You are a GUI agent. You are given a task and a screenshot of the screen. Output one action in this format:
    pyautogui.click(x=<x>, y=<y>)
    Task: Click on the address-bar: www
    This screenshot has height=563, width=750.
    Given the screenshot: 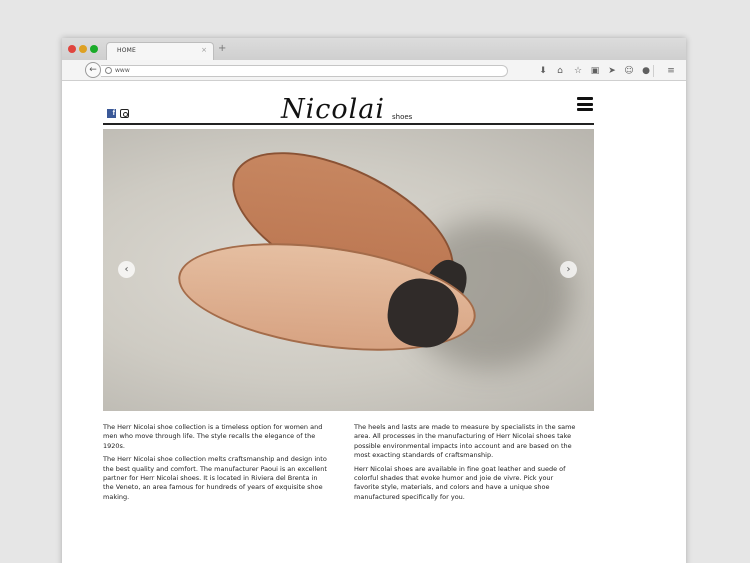 What is the action you would take?
    pyautogui.click(x=304, y=71)
    